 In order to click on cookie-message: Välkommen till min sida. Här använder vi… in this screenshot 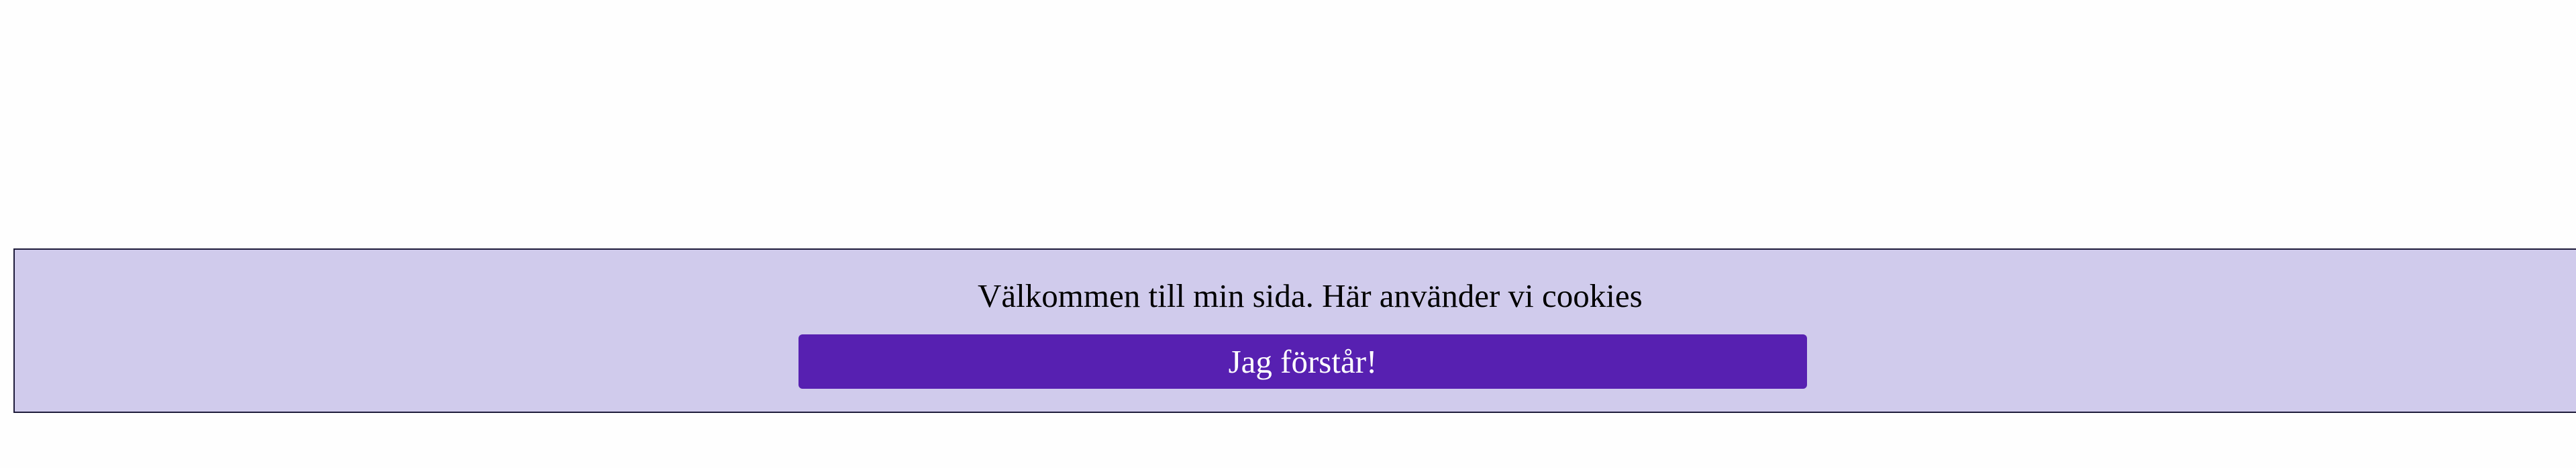, I will do `click(1310, 296)`.